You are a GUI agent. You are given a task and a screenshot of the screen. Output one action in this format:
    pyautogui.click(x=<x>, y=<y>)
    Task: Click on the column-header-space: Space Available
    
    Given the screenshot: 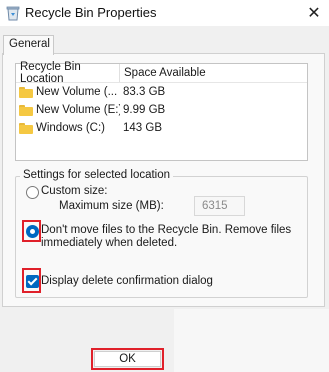 What is the action you would take?
    pyautogui.click(x=163, y=73)
    